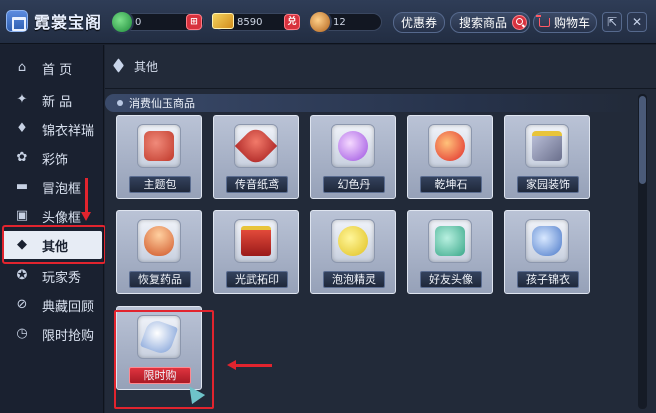  I want to click on jade-icon, so click(122, 22).